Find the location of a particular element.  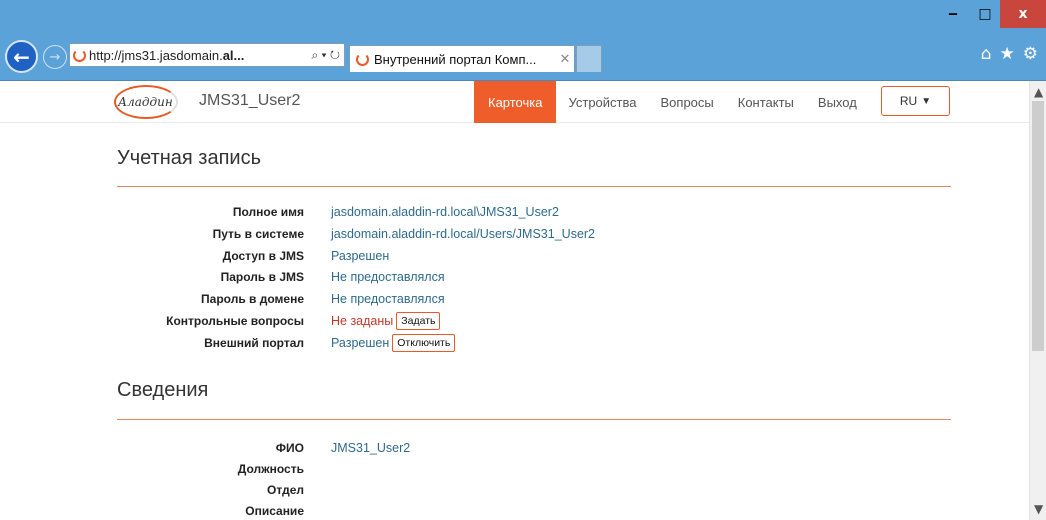

menu-item-1: Устройства is located at coordinates (602, 102).